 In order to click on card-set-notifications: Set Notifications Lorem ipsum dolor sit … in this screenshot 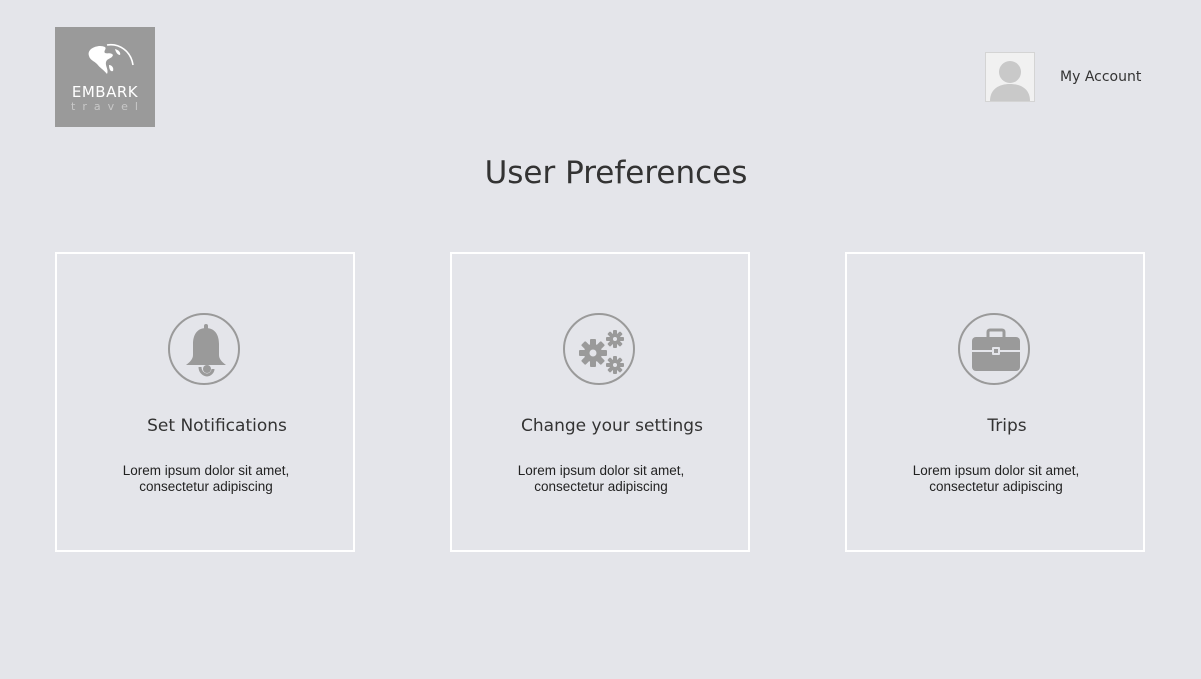, I will do `click(205, 402)`.